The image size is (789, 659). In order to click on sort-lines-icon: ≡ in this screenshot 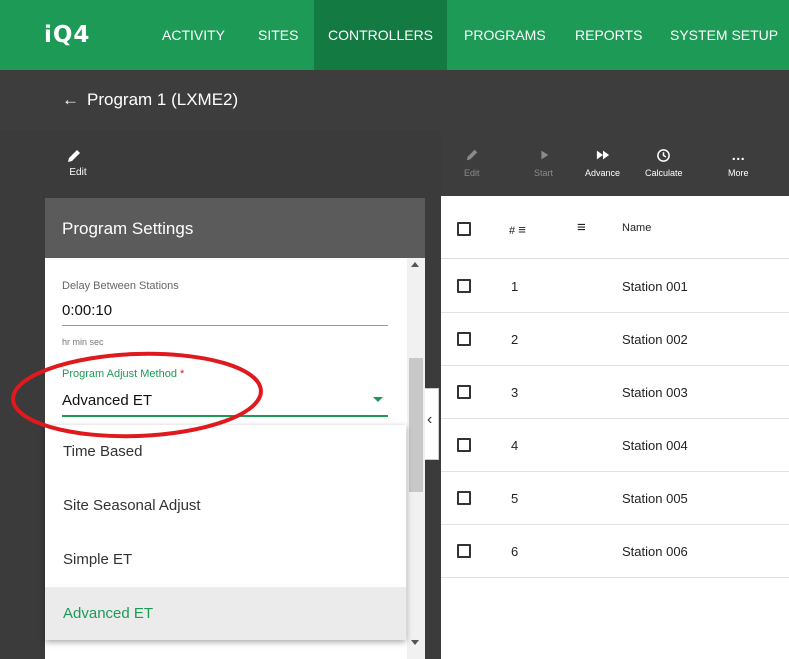, I will do `click(522, 229)`.